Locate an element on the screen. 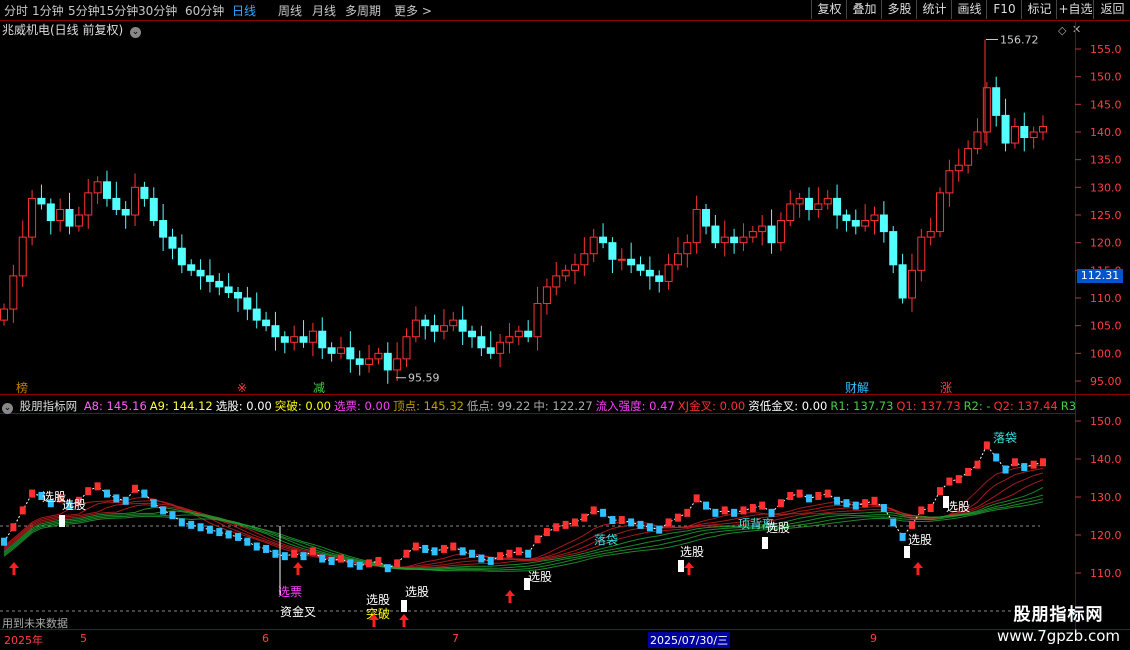 The image size is (1130, 650). signal-label-6: 选股 is located at coordinates (417, 592).